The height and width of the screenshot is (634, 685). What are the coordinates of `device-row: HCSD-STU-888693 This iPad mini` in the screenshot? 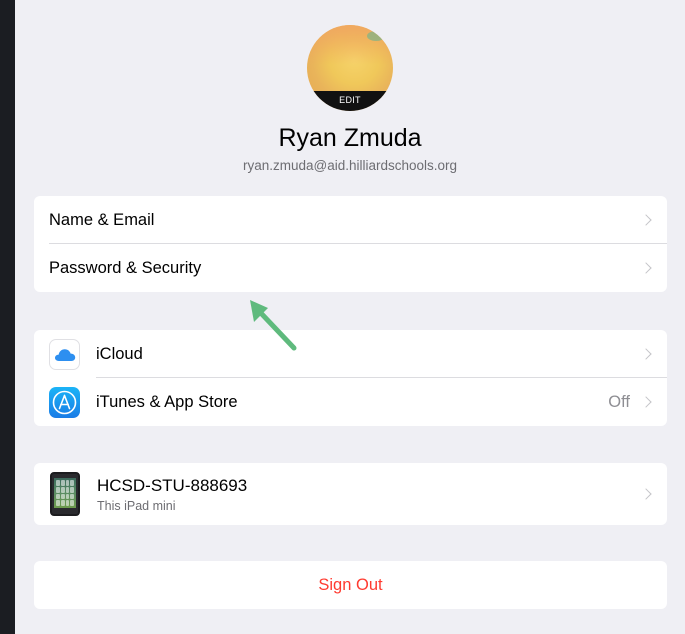 It's located at (350, 494).